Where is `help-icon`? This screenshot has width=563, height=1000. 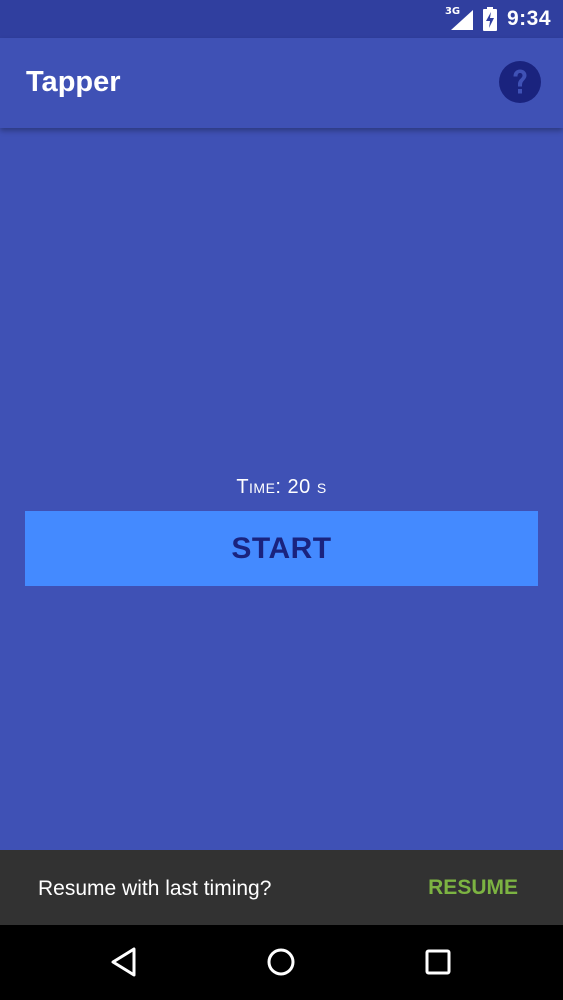 help-icon is located at coordinates (520, 81).